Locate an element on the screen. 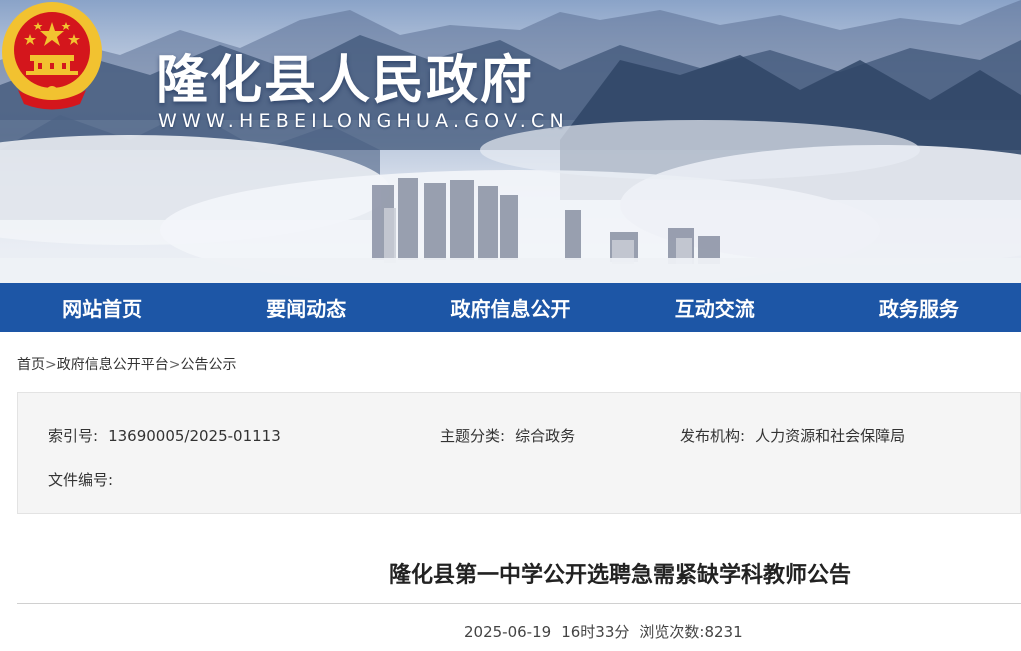 The height and width of the screenshot is (651, 1021). nav-item-home: 网站首页 is located at coordinates (102, 307).